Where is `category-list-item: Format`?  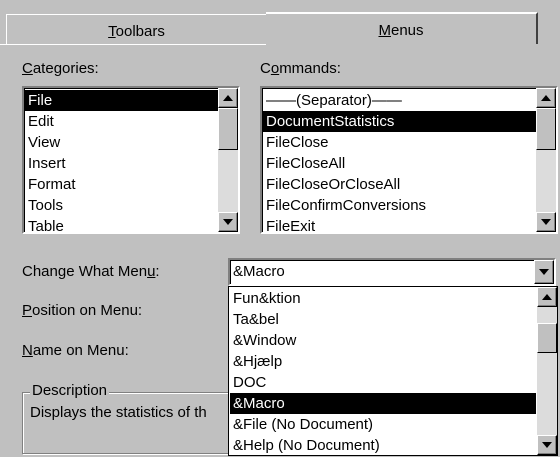
category-list-item: Format is located at coordinates (121, 184).